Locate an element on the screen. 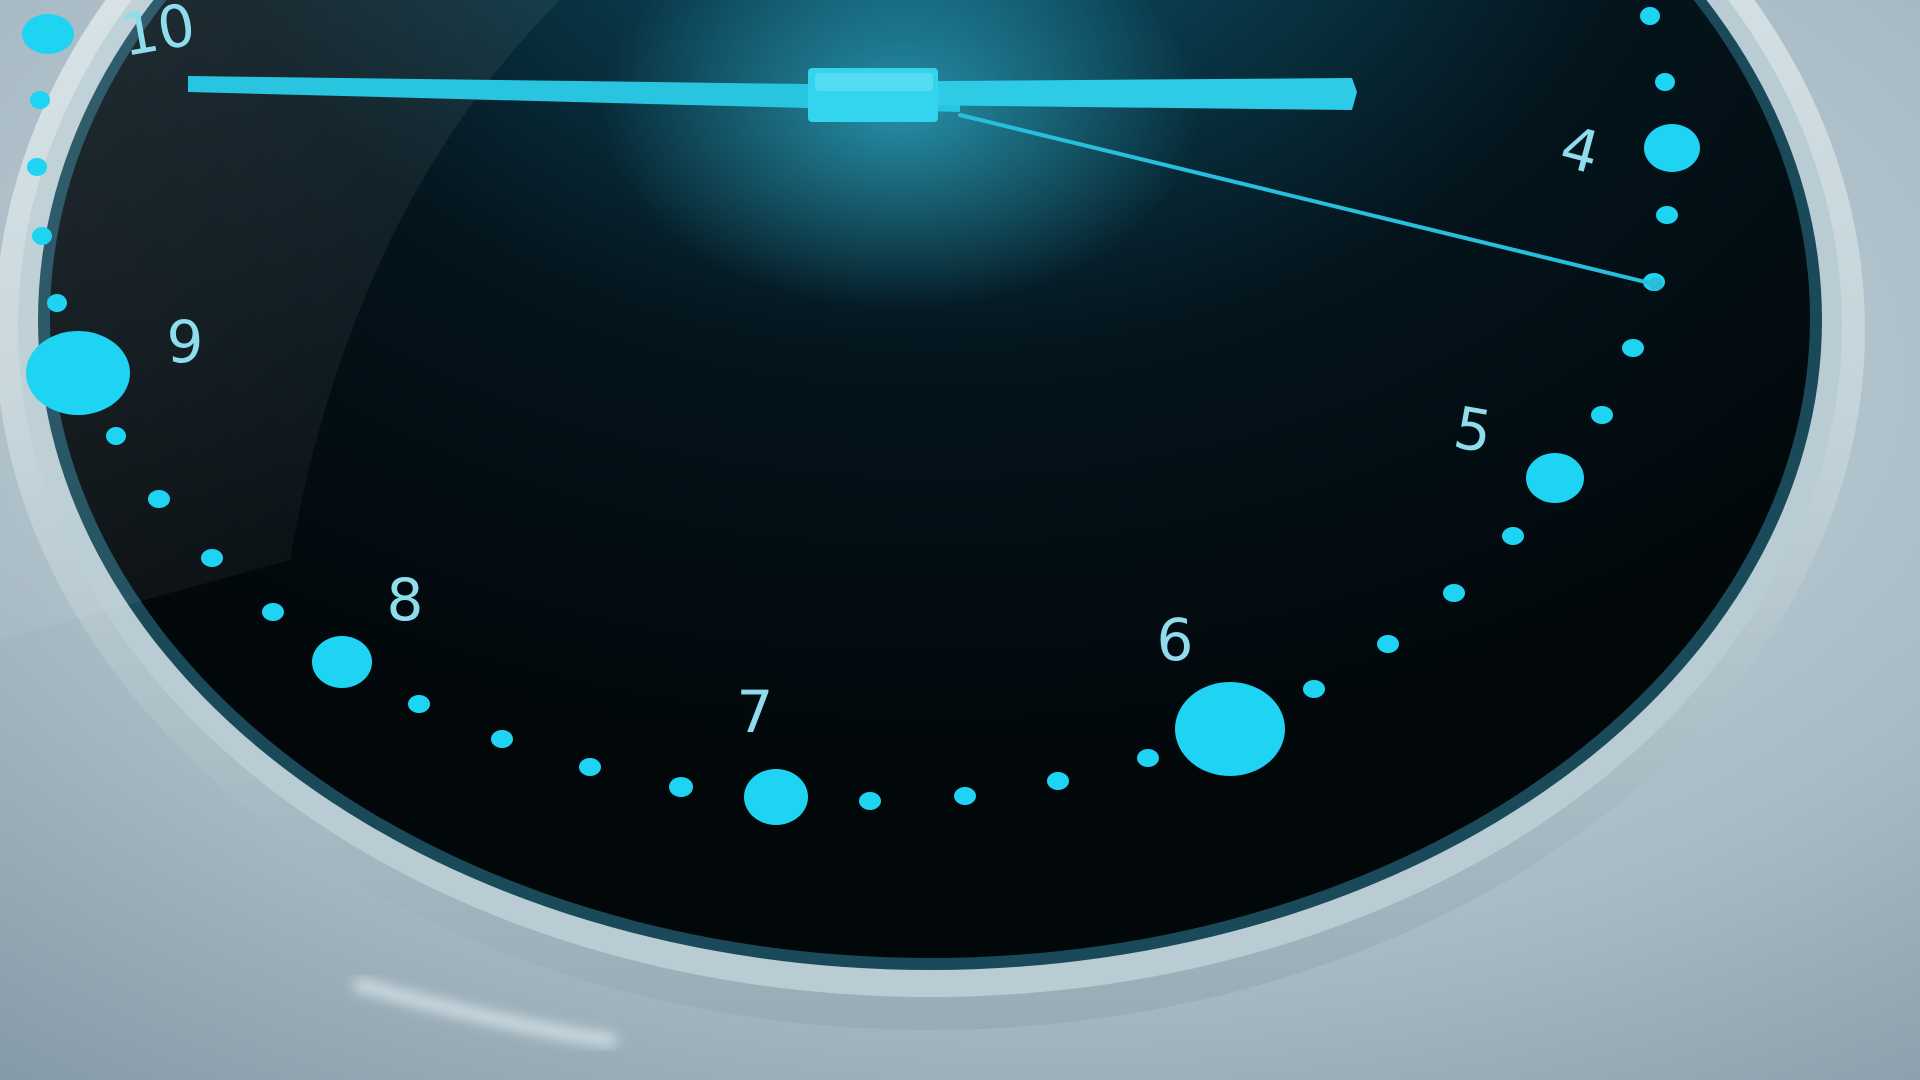 Image resolution: width=1920 pixels, height=1080 pixels. numeral-8: 8 is located at coordinates (405, 600).